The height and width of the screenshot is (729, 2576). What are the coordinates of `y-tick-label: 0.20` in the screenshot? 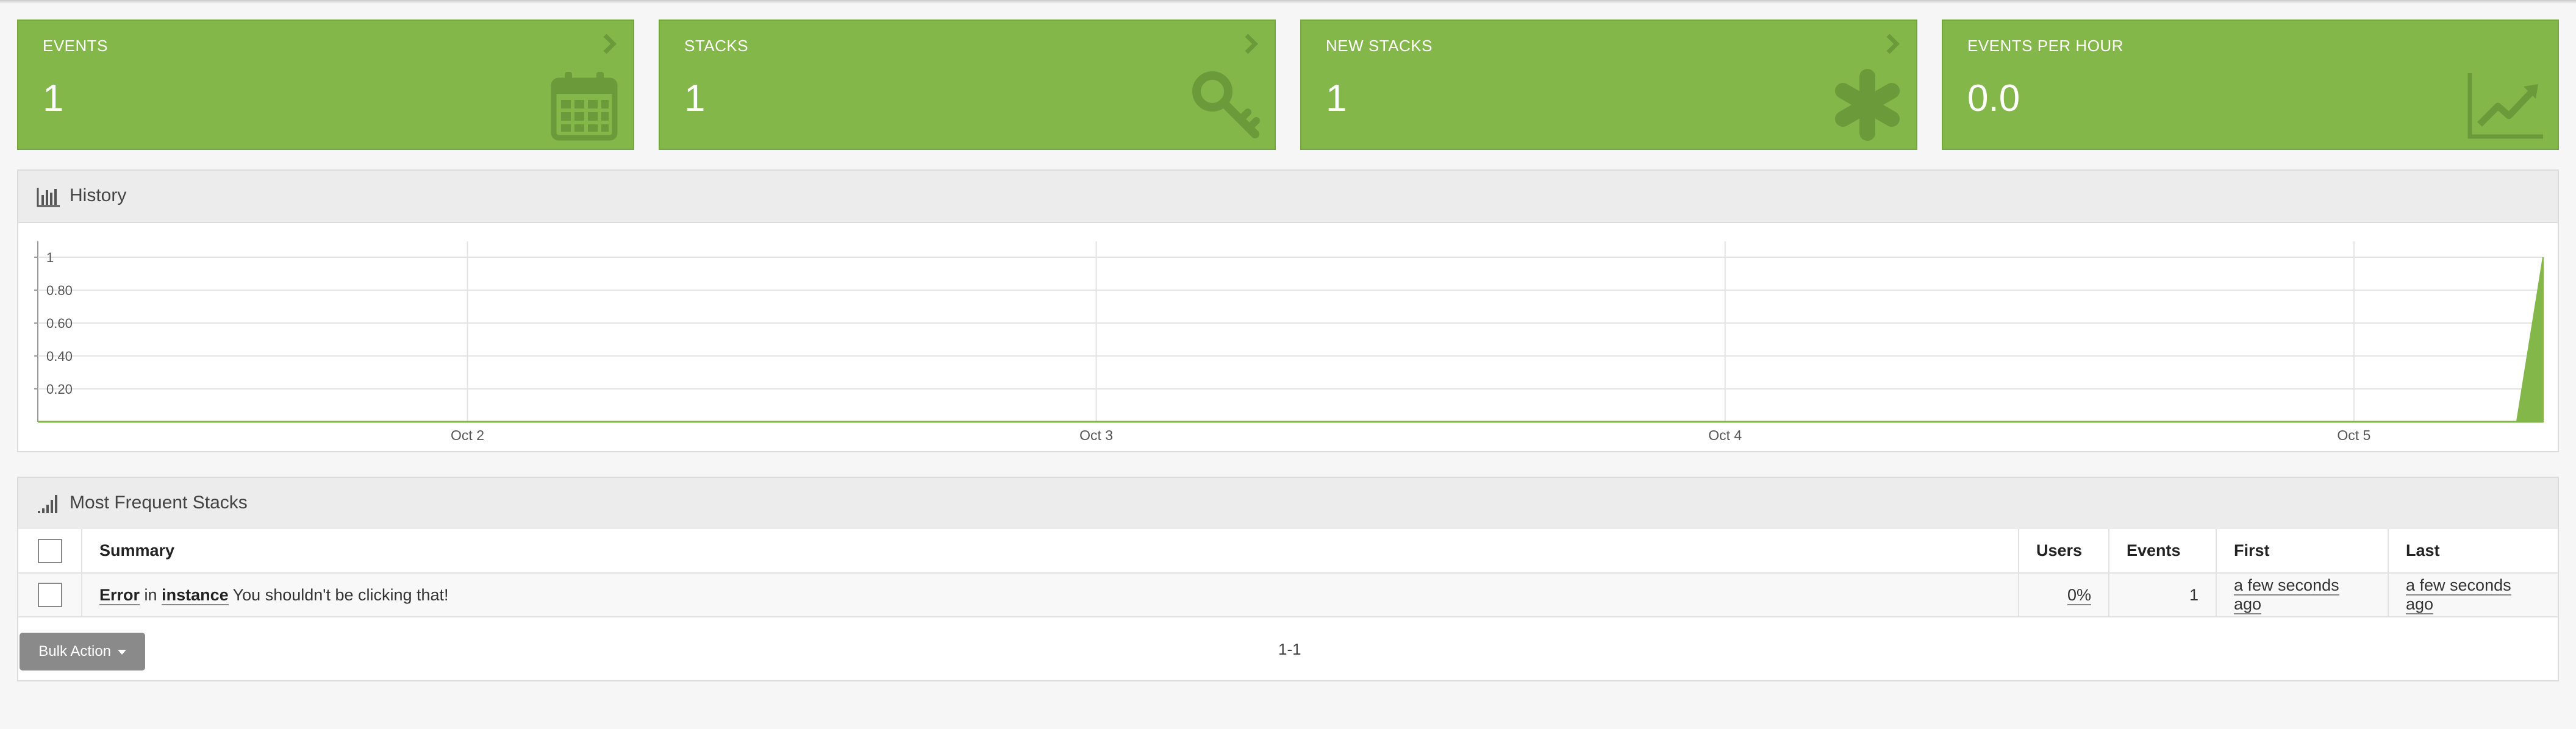 It's located at (59, 389).